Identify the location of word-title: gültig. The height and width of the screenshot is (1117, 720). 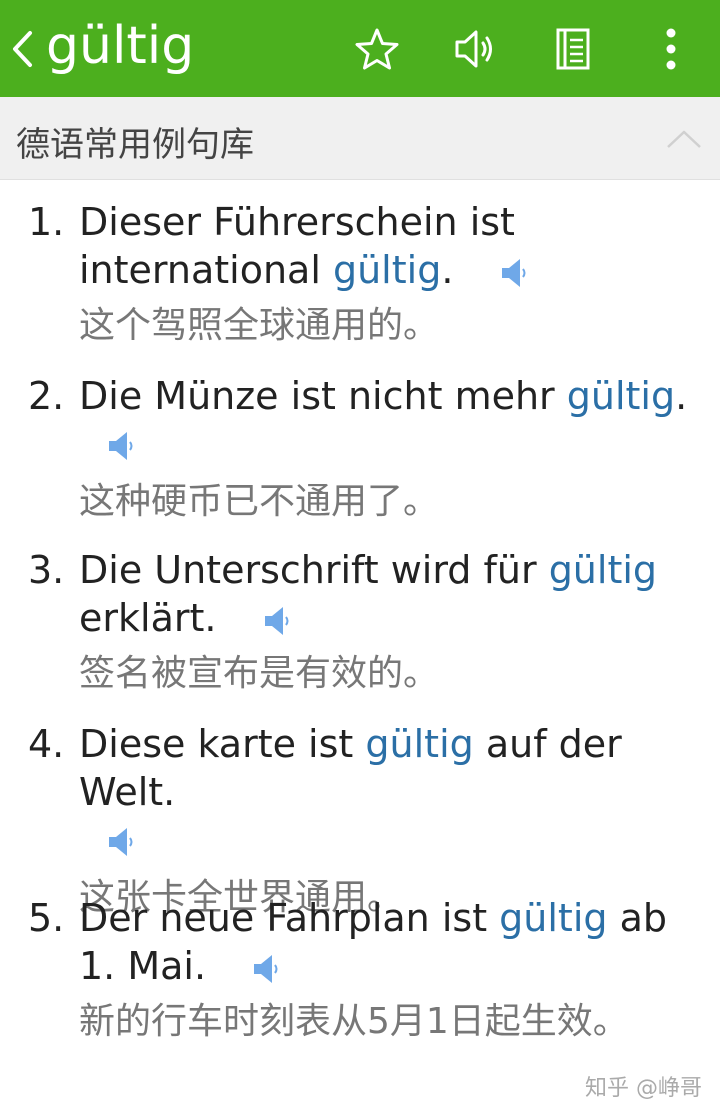
(120, 45).